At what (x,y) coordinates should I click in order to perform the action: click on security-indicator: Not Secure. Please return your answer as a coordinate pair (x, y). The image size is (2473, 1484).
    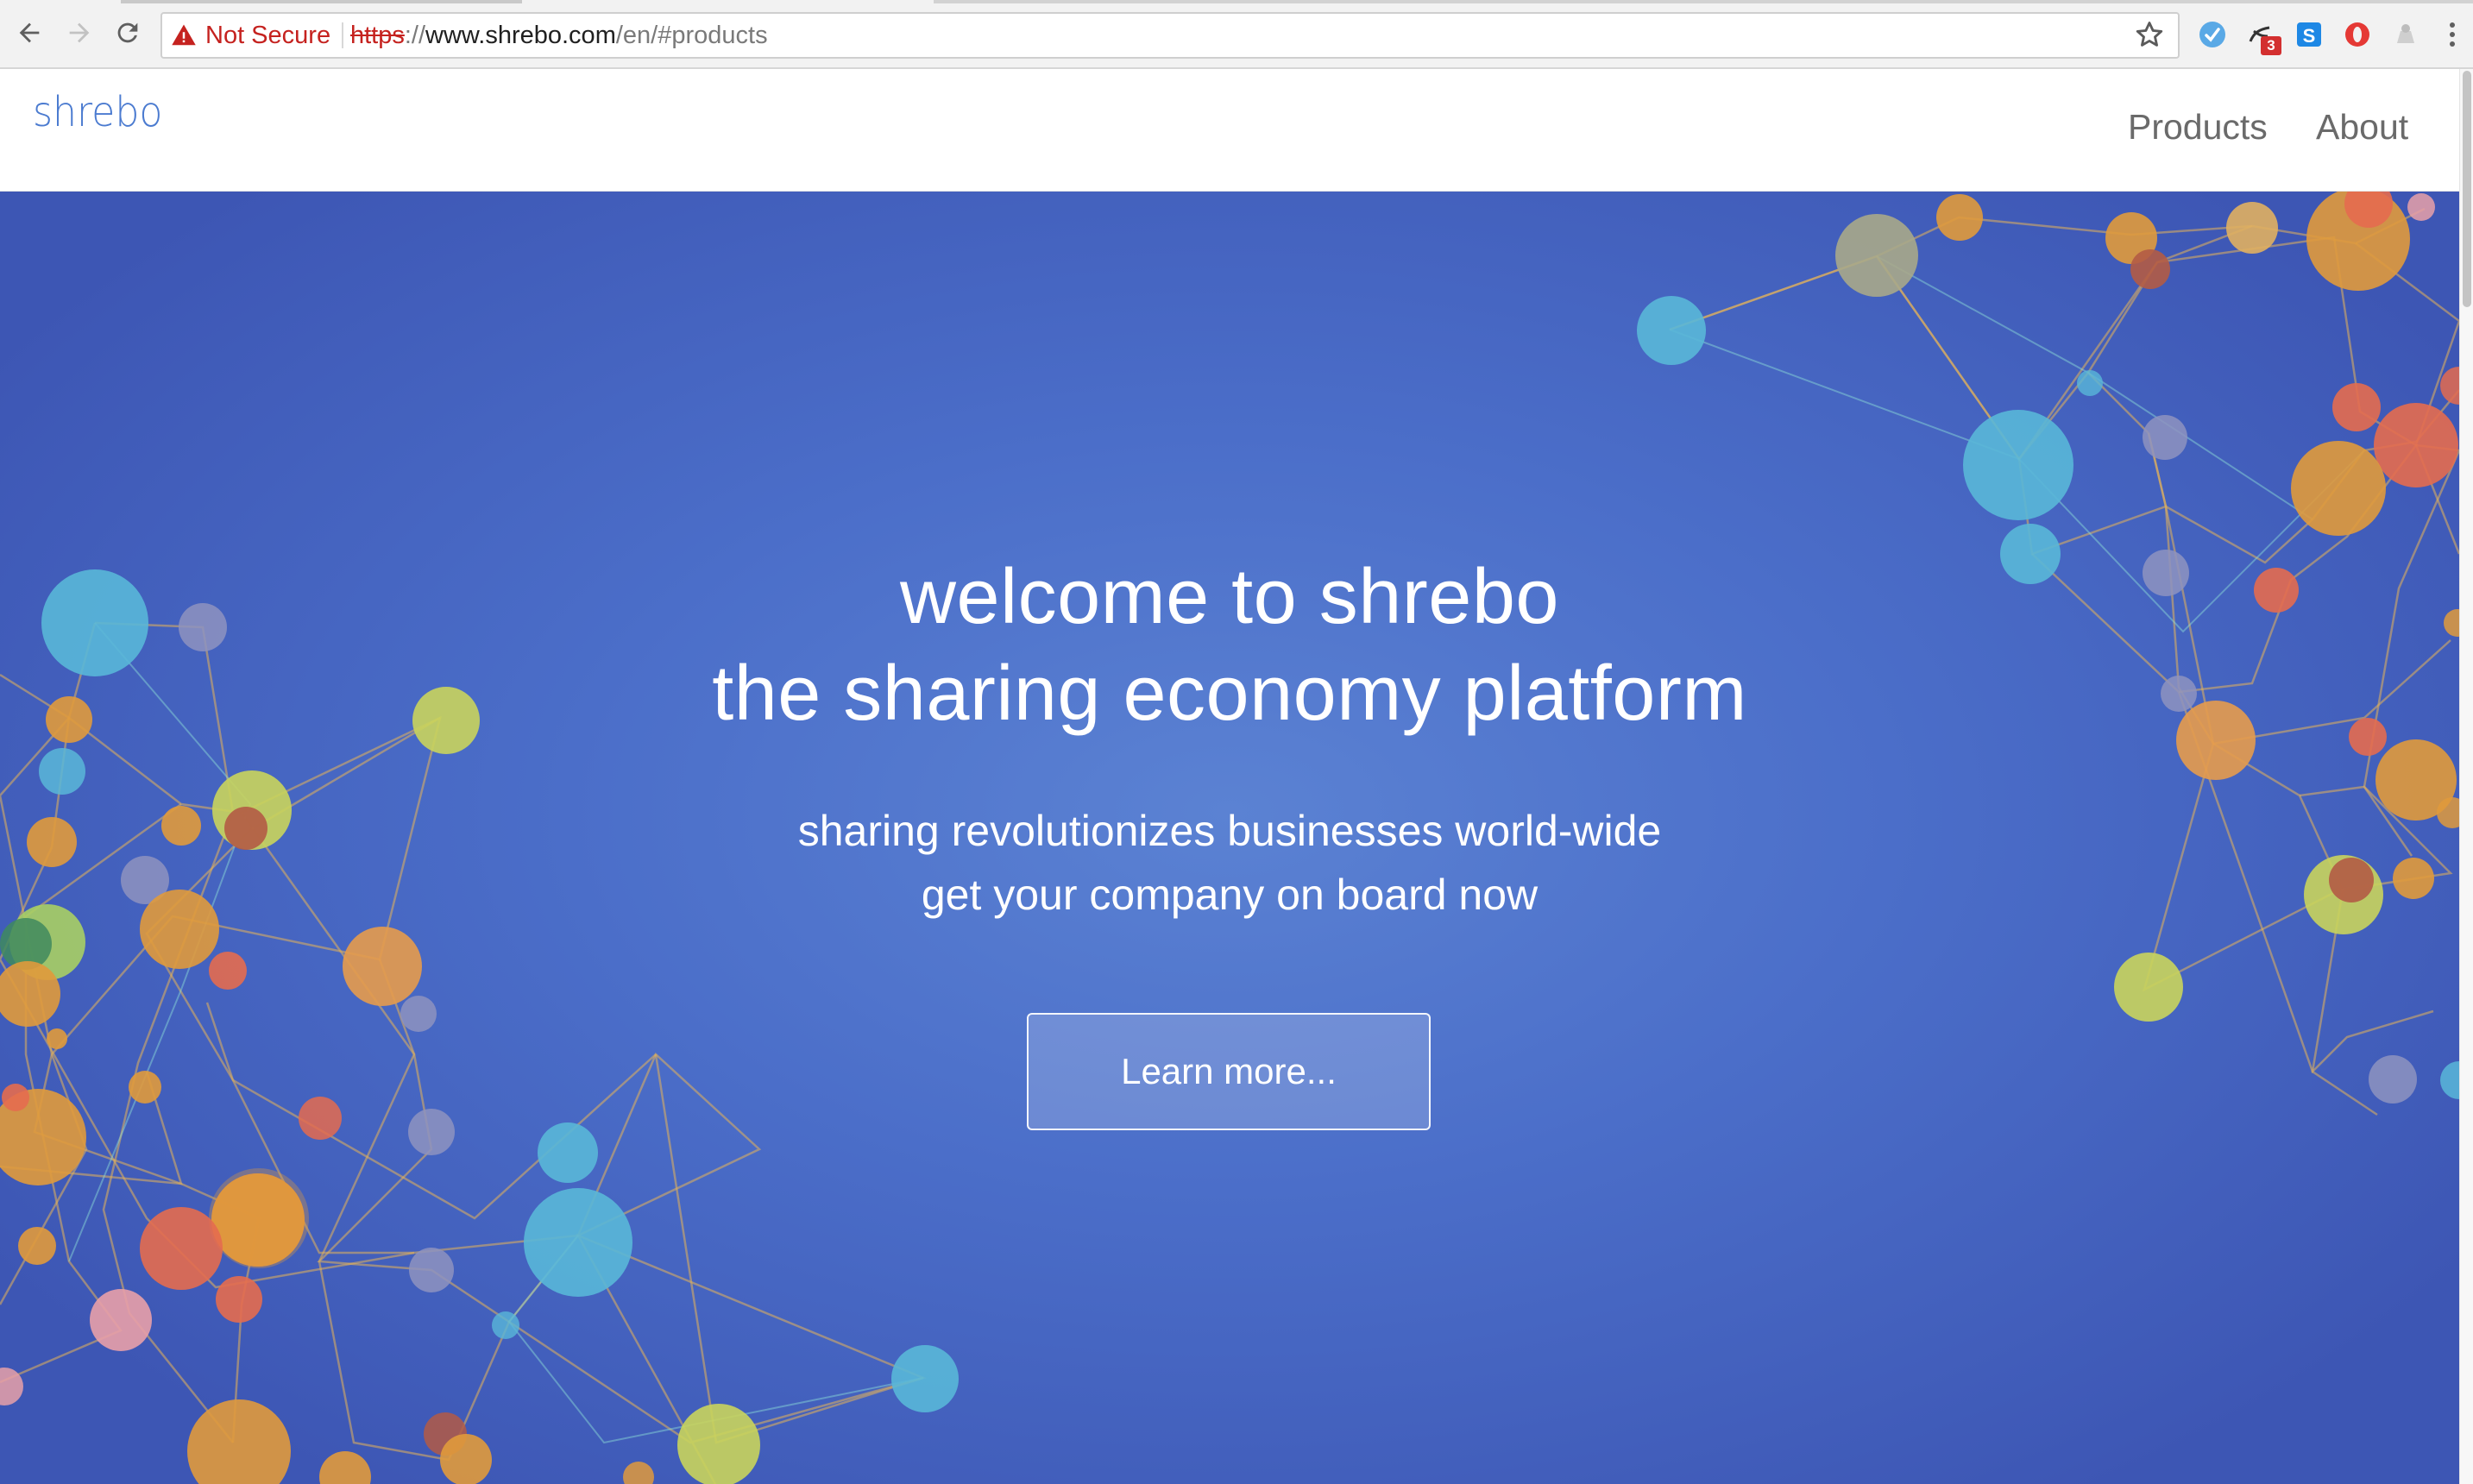
    Looking at the image, I should click on (251, 35).